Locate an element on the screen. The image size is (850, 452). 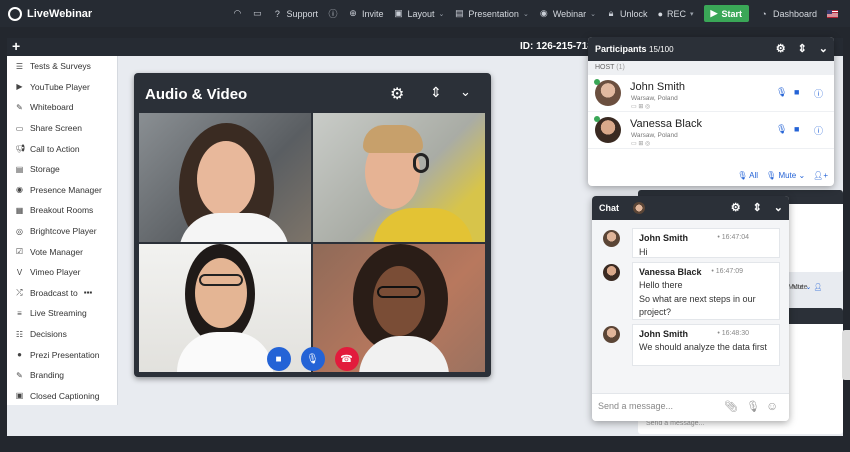
sidebar-item-label: Tests & Surveys is located at coordinates (60, 66).